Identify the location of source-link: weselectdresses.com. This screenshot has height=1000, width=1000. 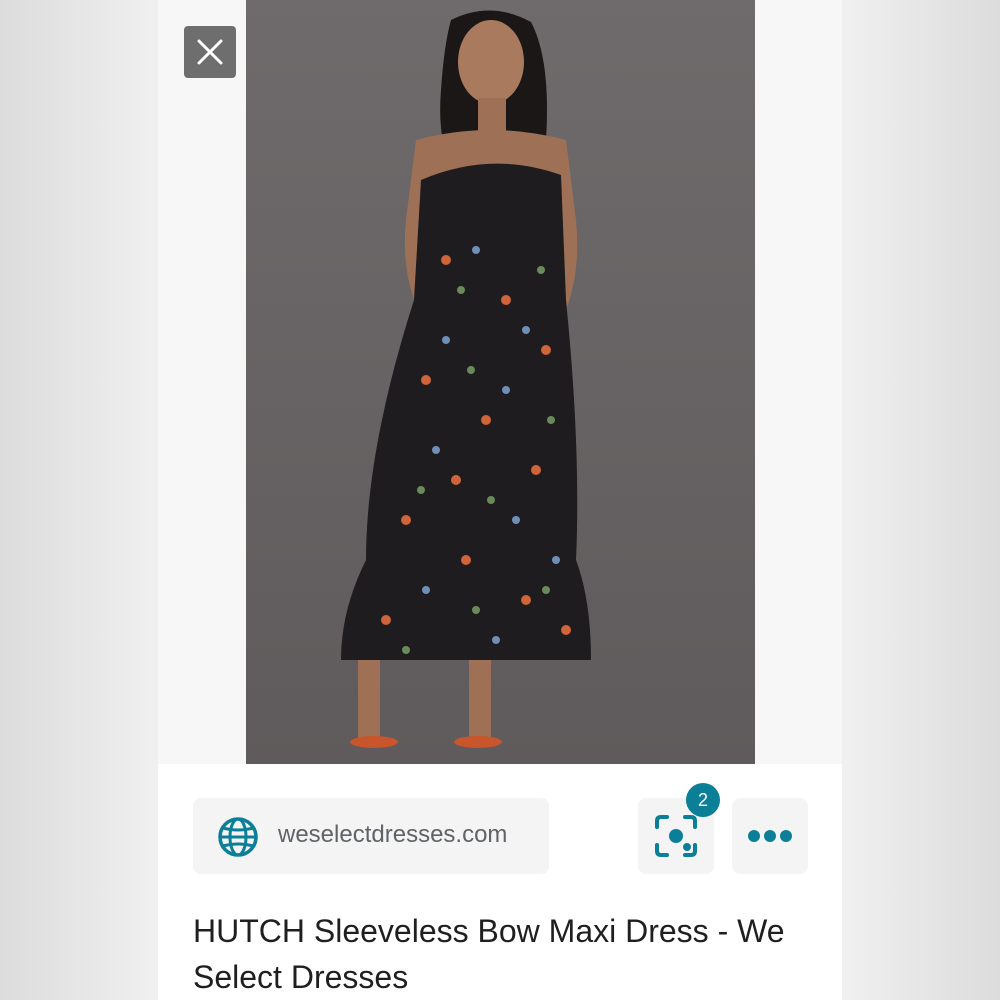
(371, 836).